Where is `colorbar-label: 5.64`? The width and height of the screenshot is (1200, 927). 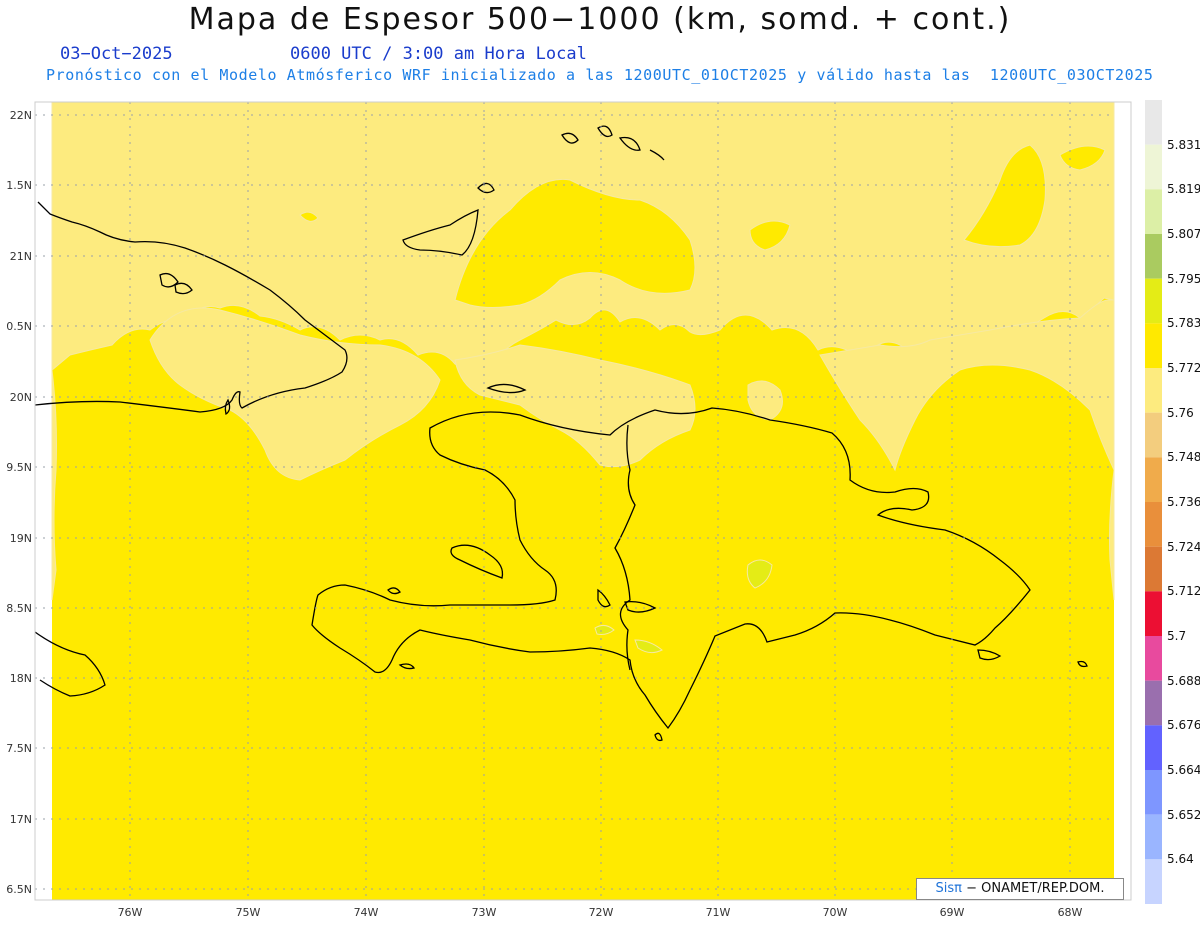
colorbar-label: 5.64 is located at coordinates (1180, 859).